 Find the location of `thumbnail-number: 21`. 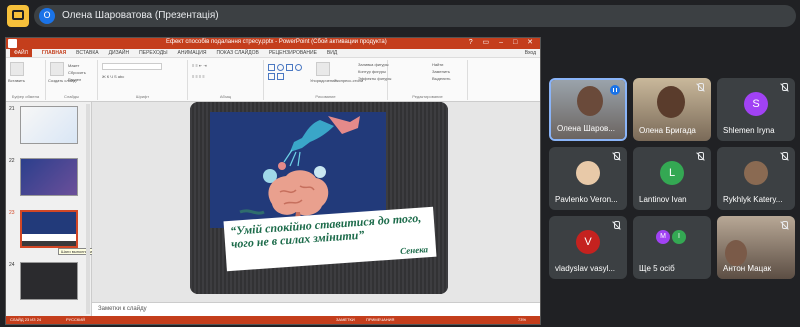

thumbnail-number: 21 is located at coordinates (12, 109).